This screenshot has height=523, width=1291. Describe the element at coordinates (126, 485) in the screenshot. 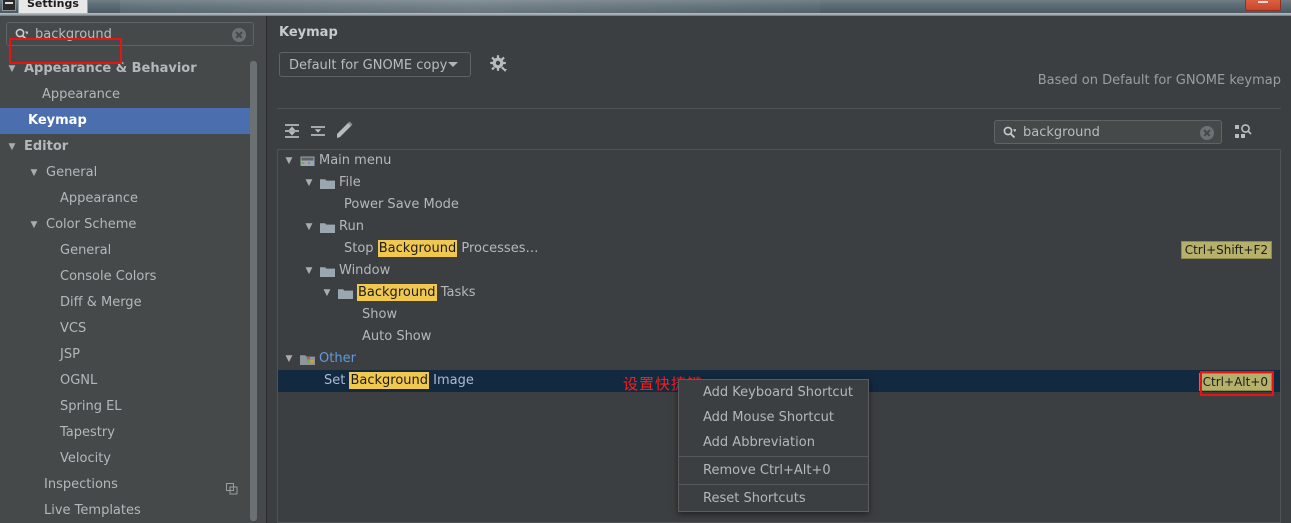

I see `sidebar-item-inspections: Inspections` at that location.